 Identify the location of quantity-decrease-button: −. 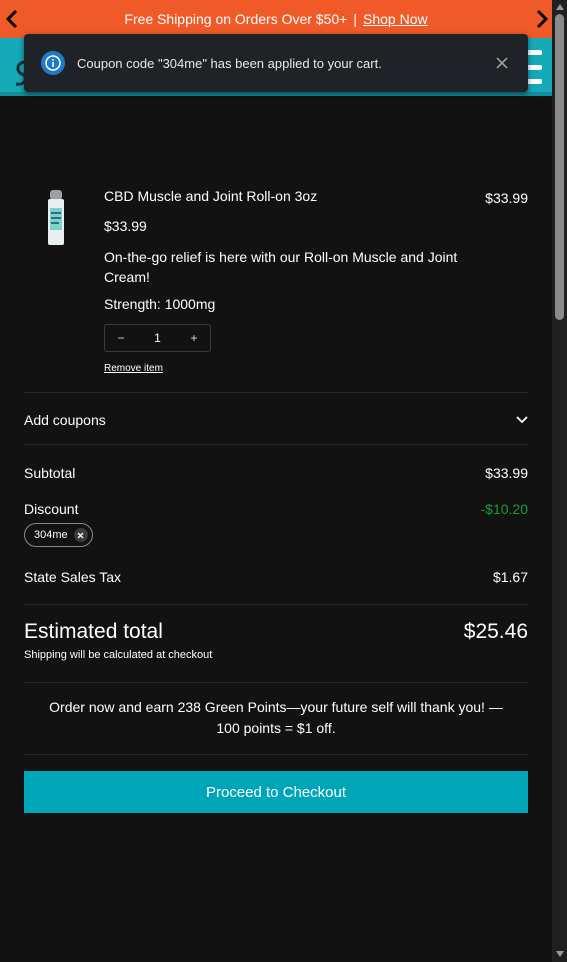
(121, 338).